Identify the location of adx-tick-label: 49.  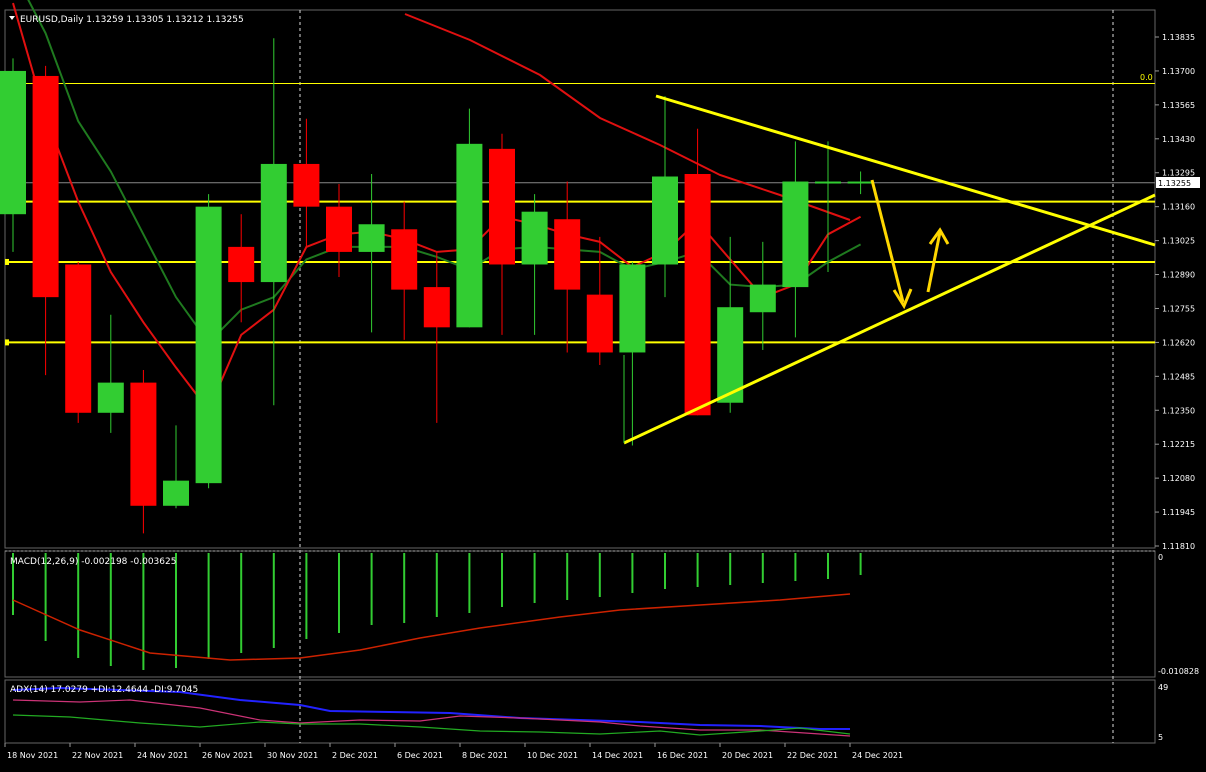
(1163, 687).